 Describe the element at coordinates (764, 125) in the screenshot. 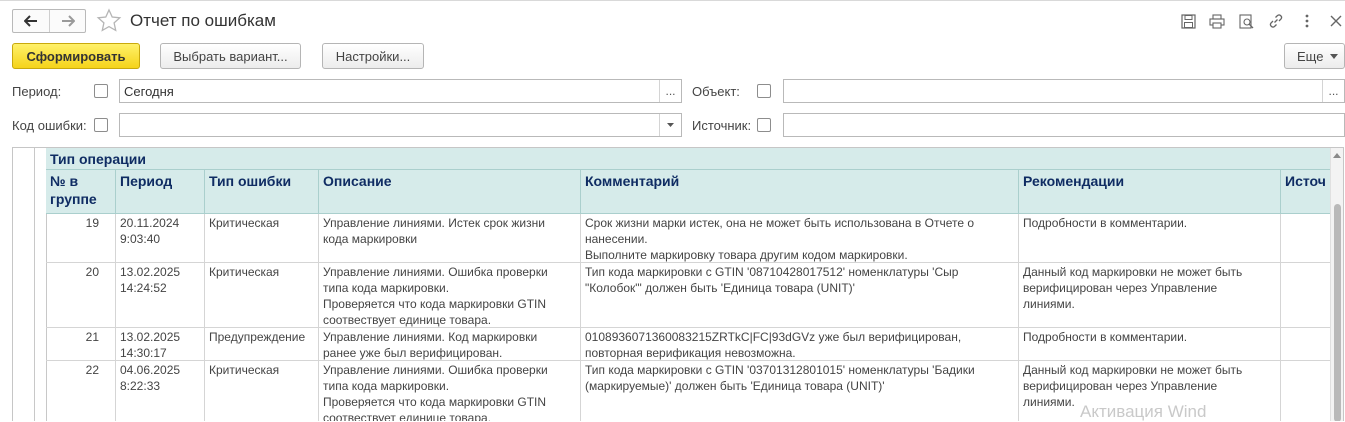

I see `source-checkbox` at that location.